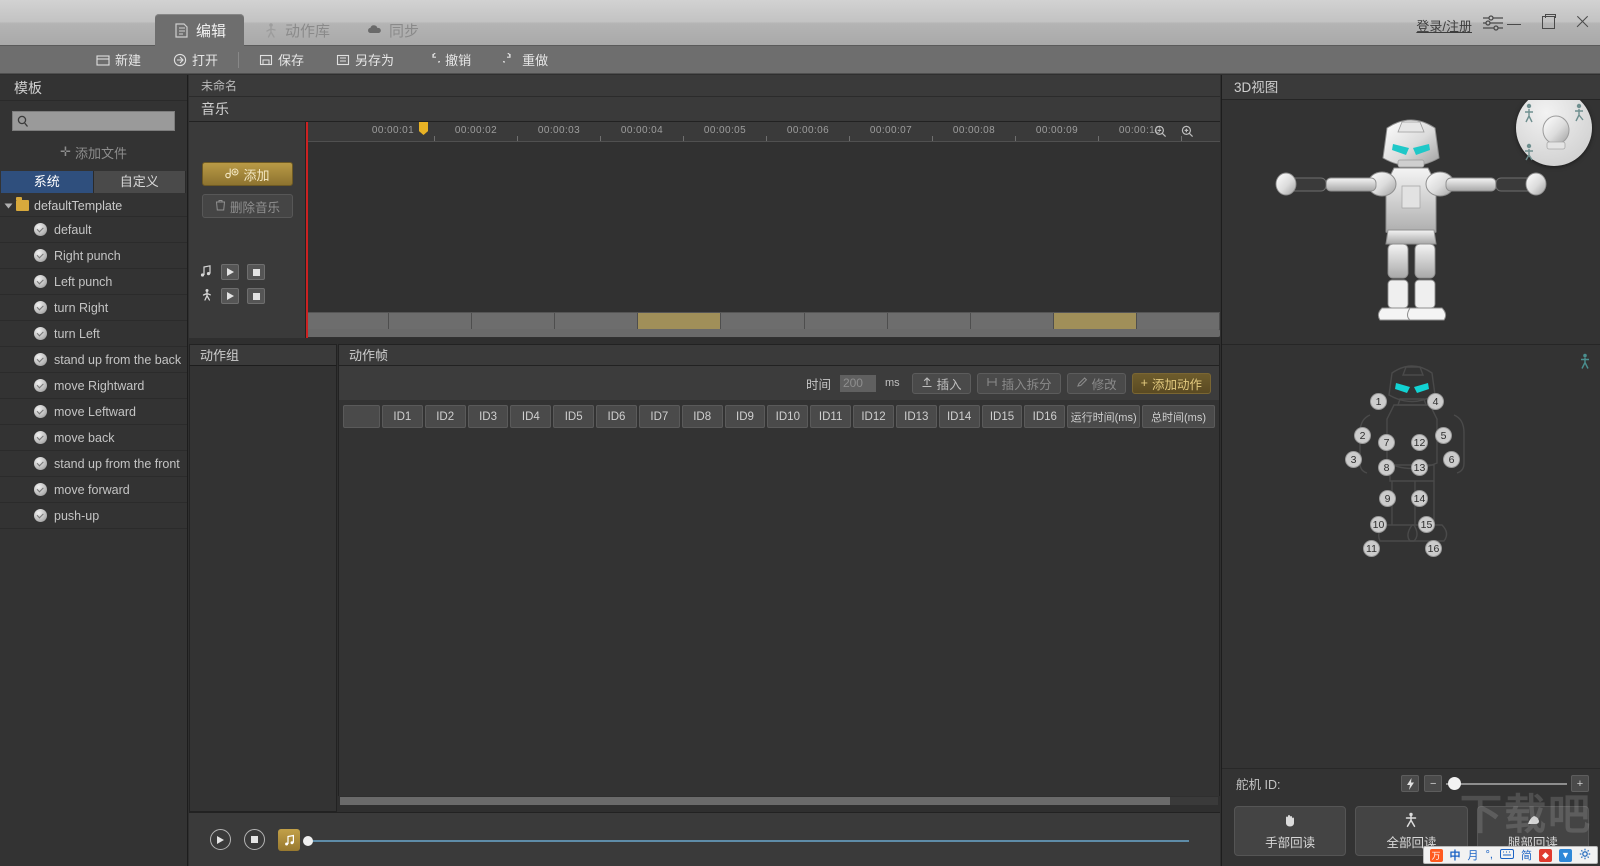  I want to click on column-header-id16: ID16, so click(1045, 416).